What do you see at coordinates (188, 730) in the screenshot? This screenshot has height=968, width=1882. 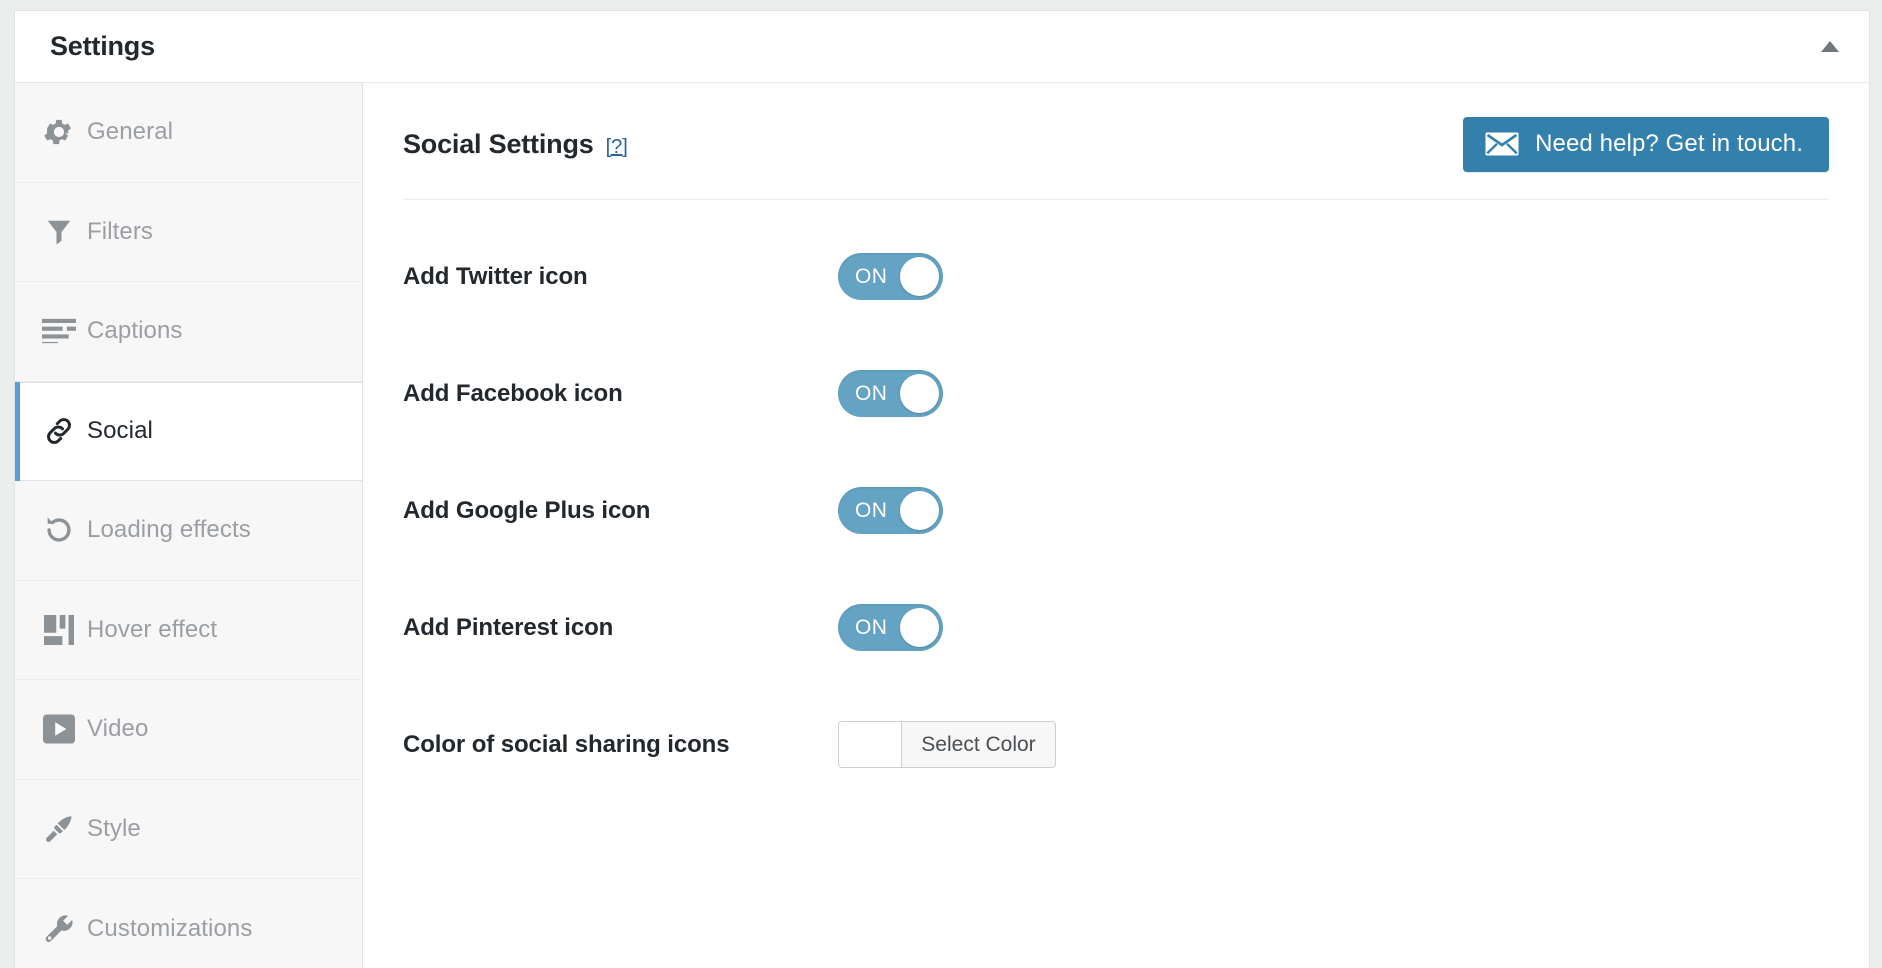 I see `sidebar-item-video: Video` at bounding box center [188, 730].